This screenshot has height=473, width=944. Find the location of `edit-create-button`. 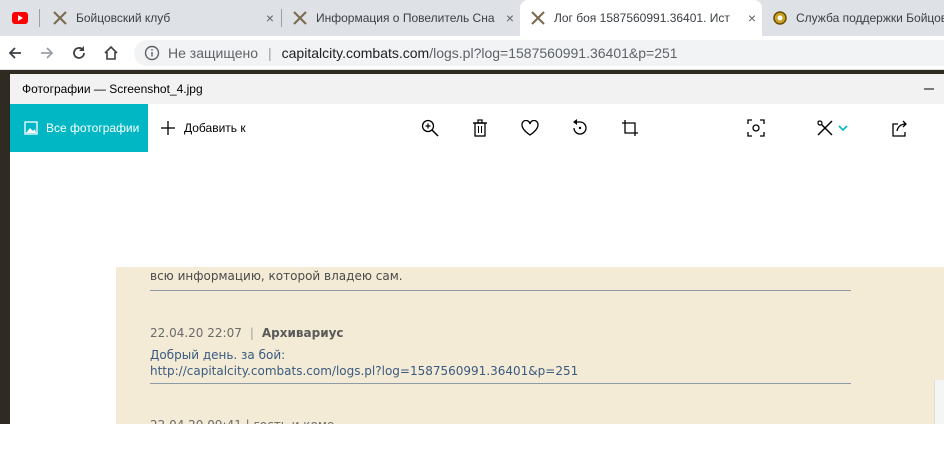

edit-create-button is located at coordinates (832, 128).